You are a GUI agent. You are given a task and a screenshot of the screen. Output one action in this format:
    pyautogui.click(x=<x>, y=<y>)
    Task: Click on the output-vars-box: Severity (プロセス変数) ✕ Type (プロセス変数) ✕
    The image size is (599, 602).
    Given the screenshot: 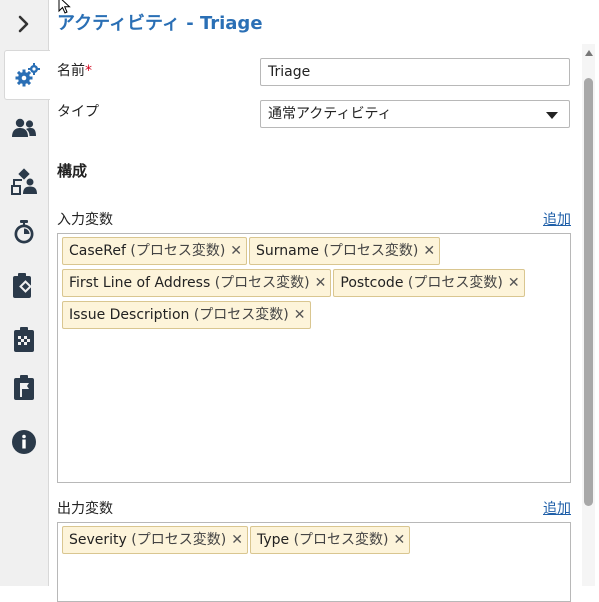 What is the action you would take?
    pyautogui.click(x=314, y=562)
    